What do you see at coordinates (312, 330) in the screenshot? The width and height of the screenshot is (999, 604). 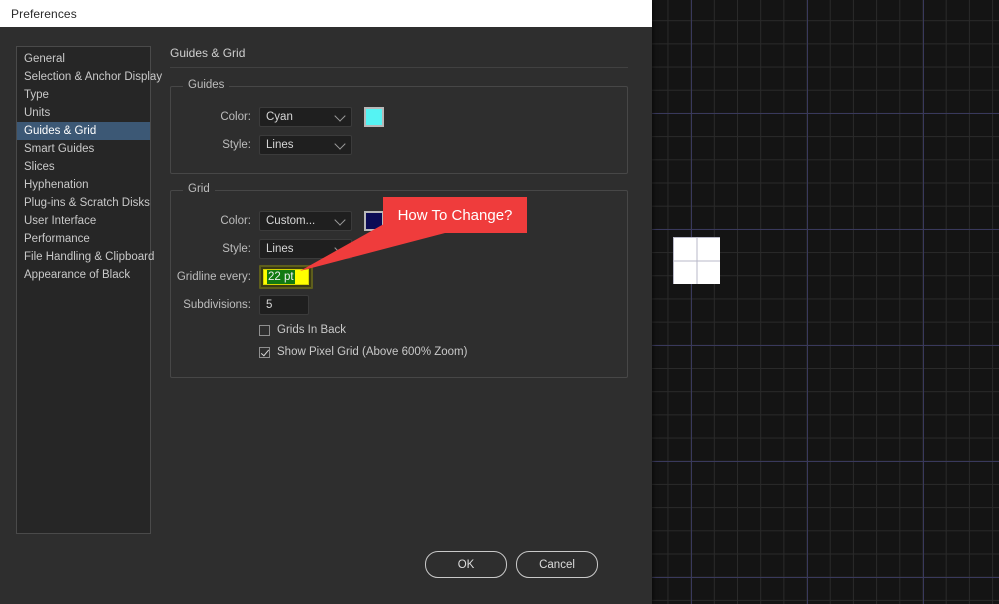 I see `grids-in-back-label: Grids In Back` at bounding box center [312, 330].